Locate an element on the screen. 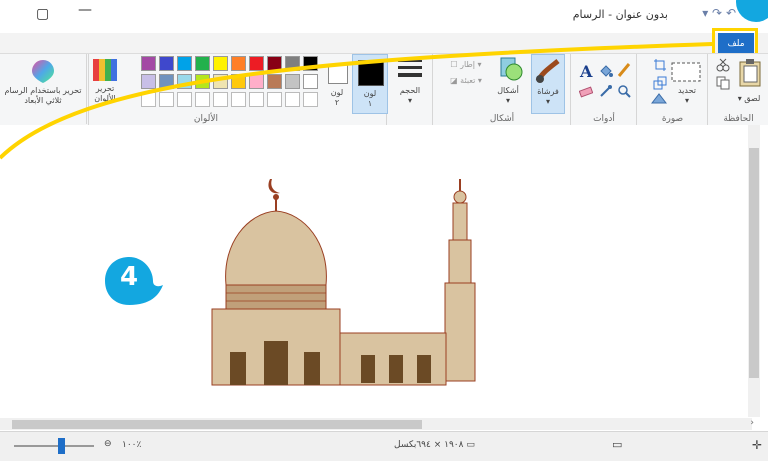  brush-icon is located at coordinates (547, 71).